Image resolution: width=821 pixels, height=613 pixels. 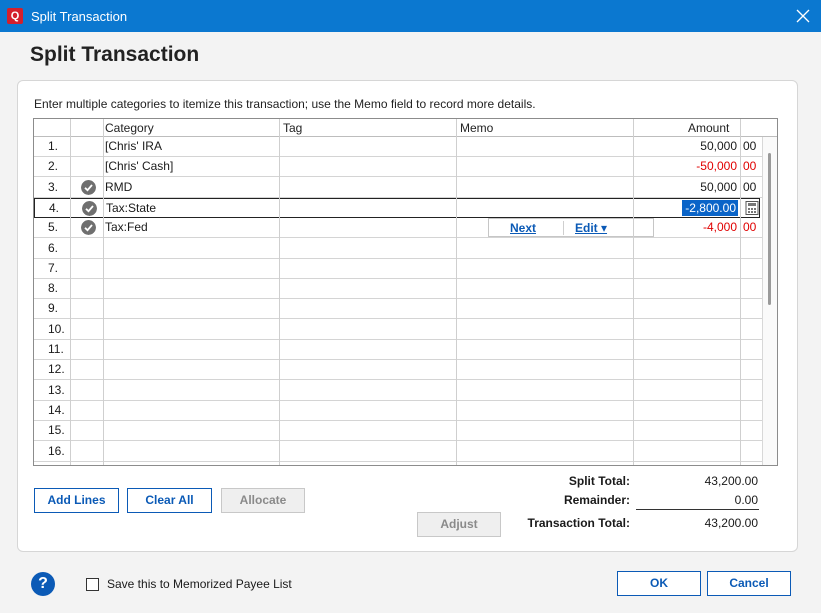 I want to click on table-row: 15., so click(x=398, y=431).